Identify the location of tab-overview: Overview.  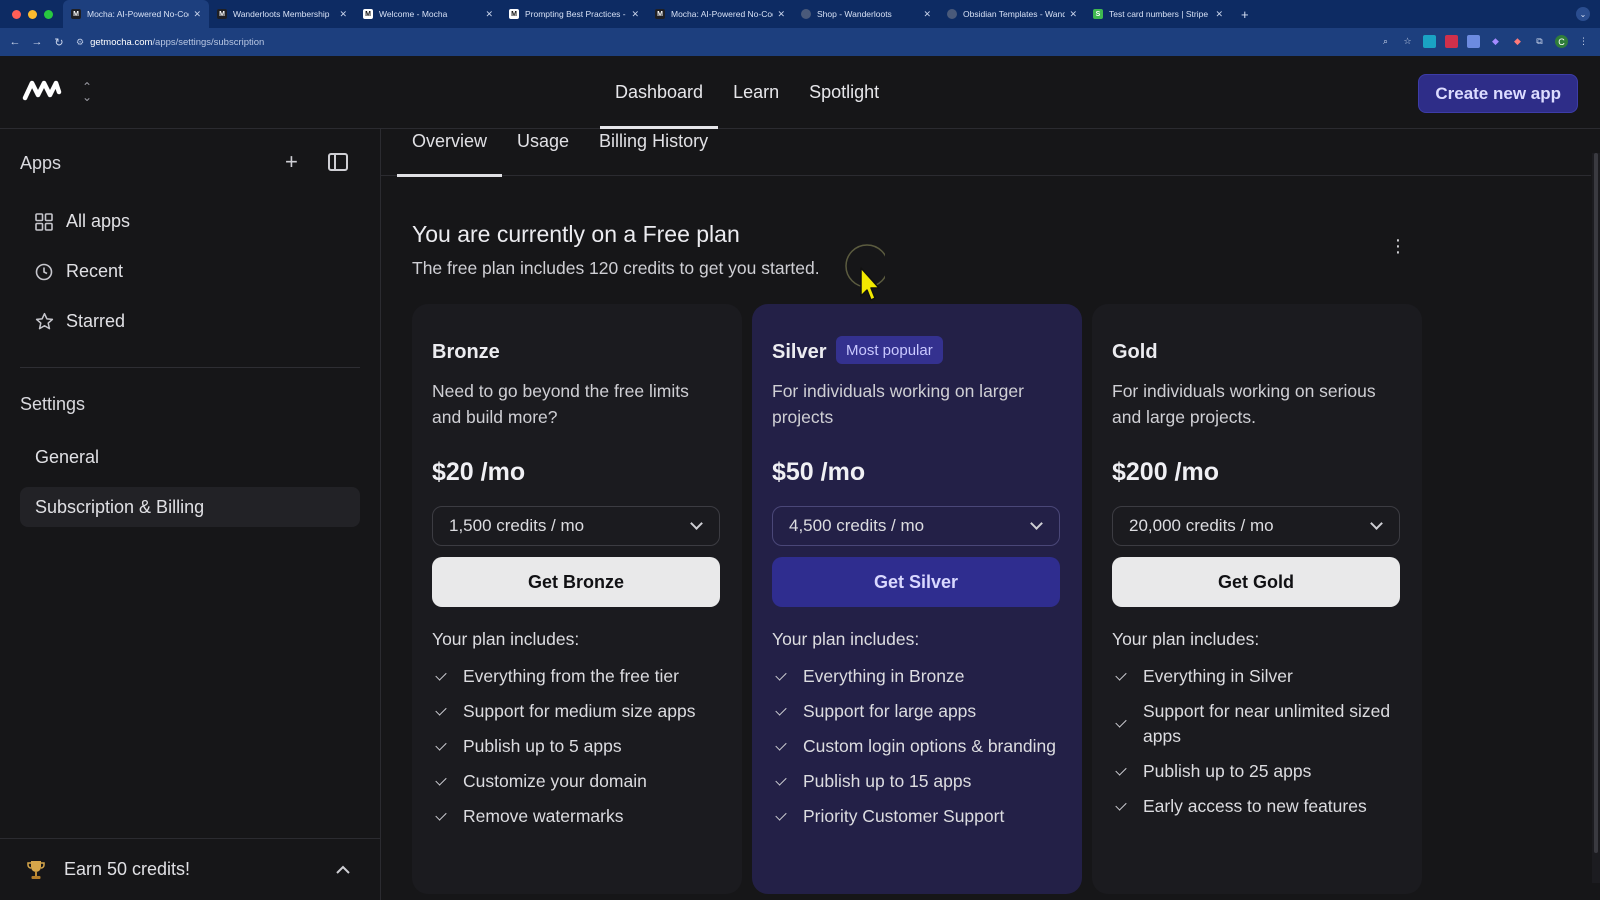
(450, 153).